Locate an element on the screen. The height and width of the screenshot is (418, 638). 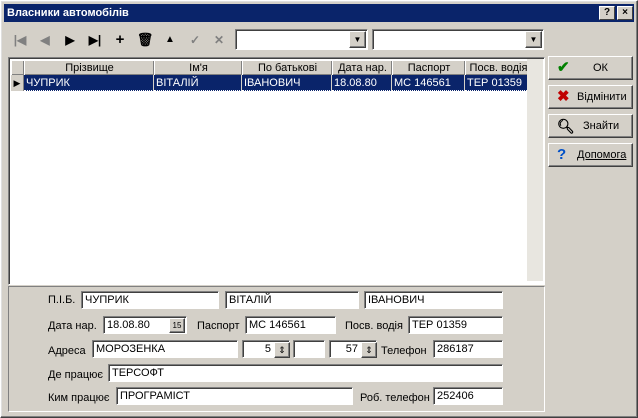
work-field: ТЕРСОФТ is located at coordinates (305, 373).